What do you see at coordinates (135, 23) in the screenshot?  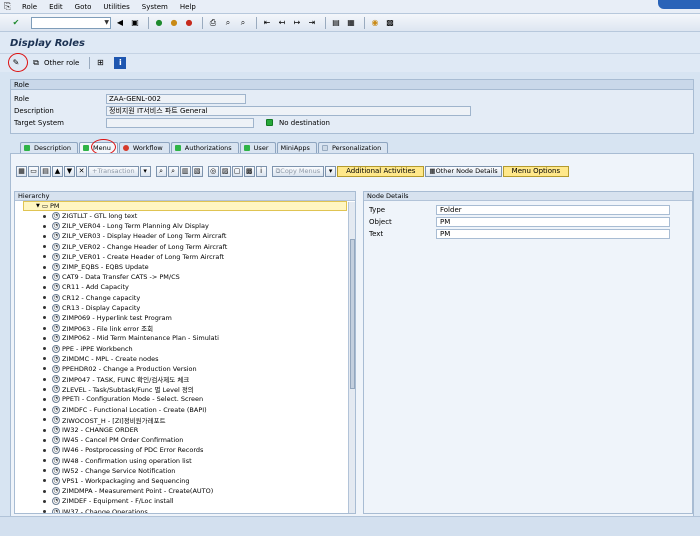 I see `save-icon: ▣` at bounding box center [135, 23].